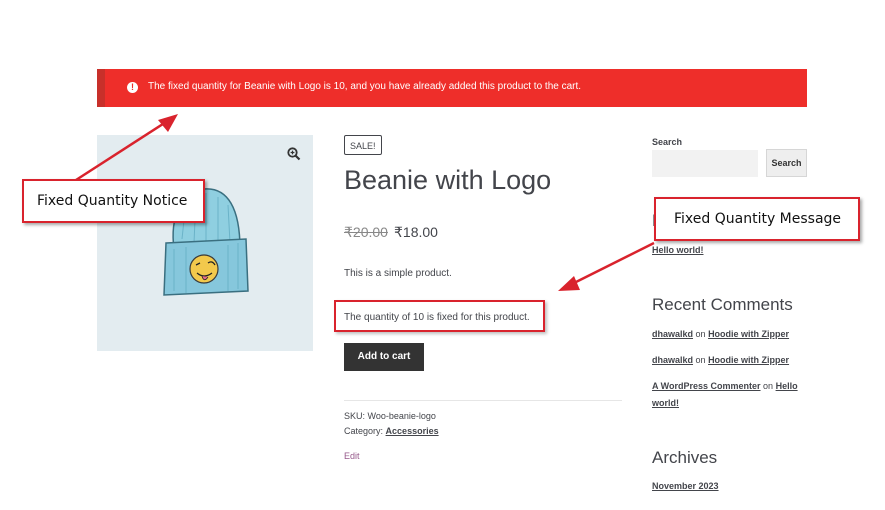 The width and height of the screenshot is (885, 510). Describe the element at coordinates (364, 431) in the screenshot. I see `category-label: Category:` at that location.